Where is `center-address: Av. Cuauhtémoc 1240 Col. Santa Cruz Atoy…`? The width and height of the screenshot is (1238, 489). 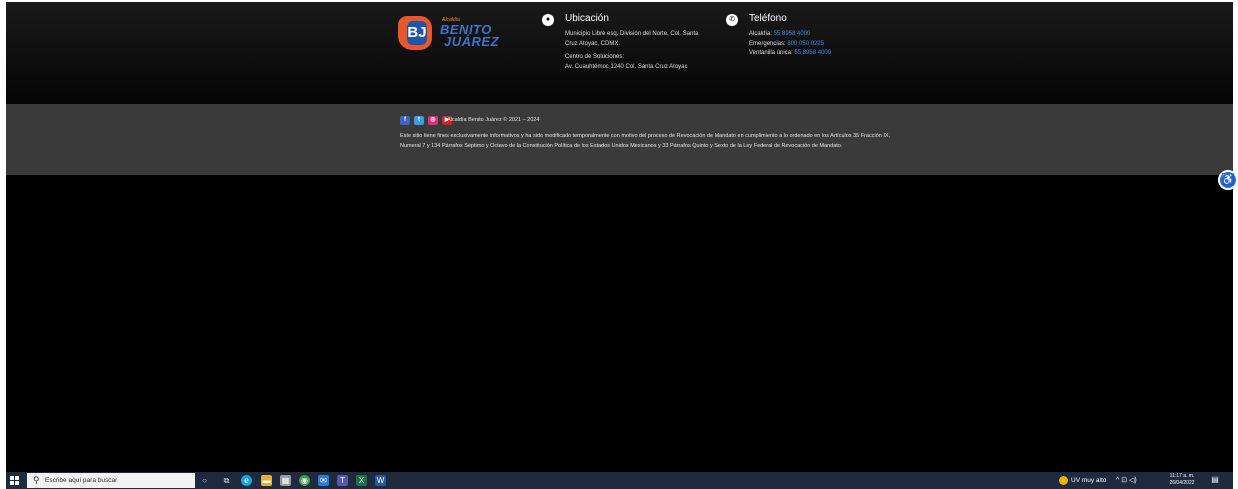 center-address: Av. Cuauhtémoc 1240 Col. Santa Cruz Atoy… is located at coordinates (626, 66).